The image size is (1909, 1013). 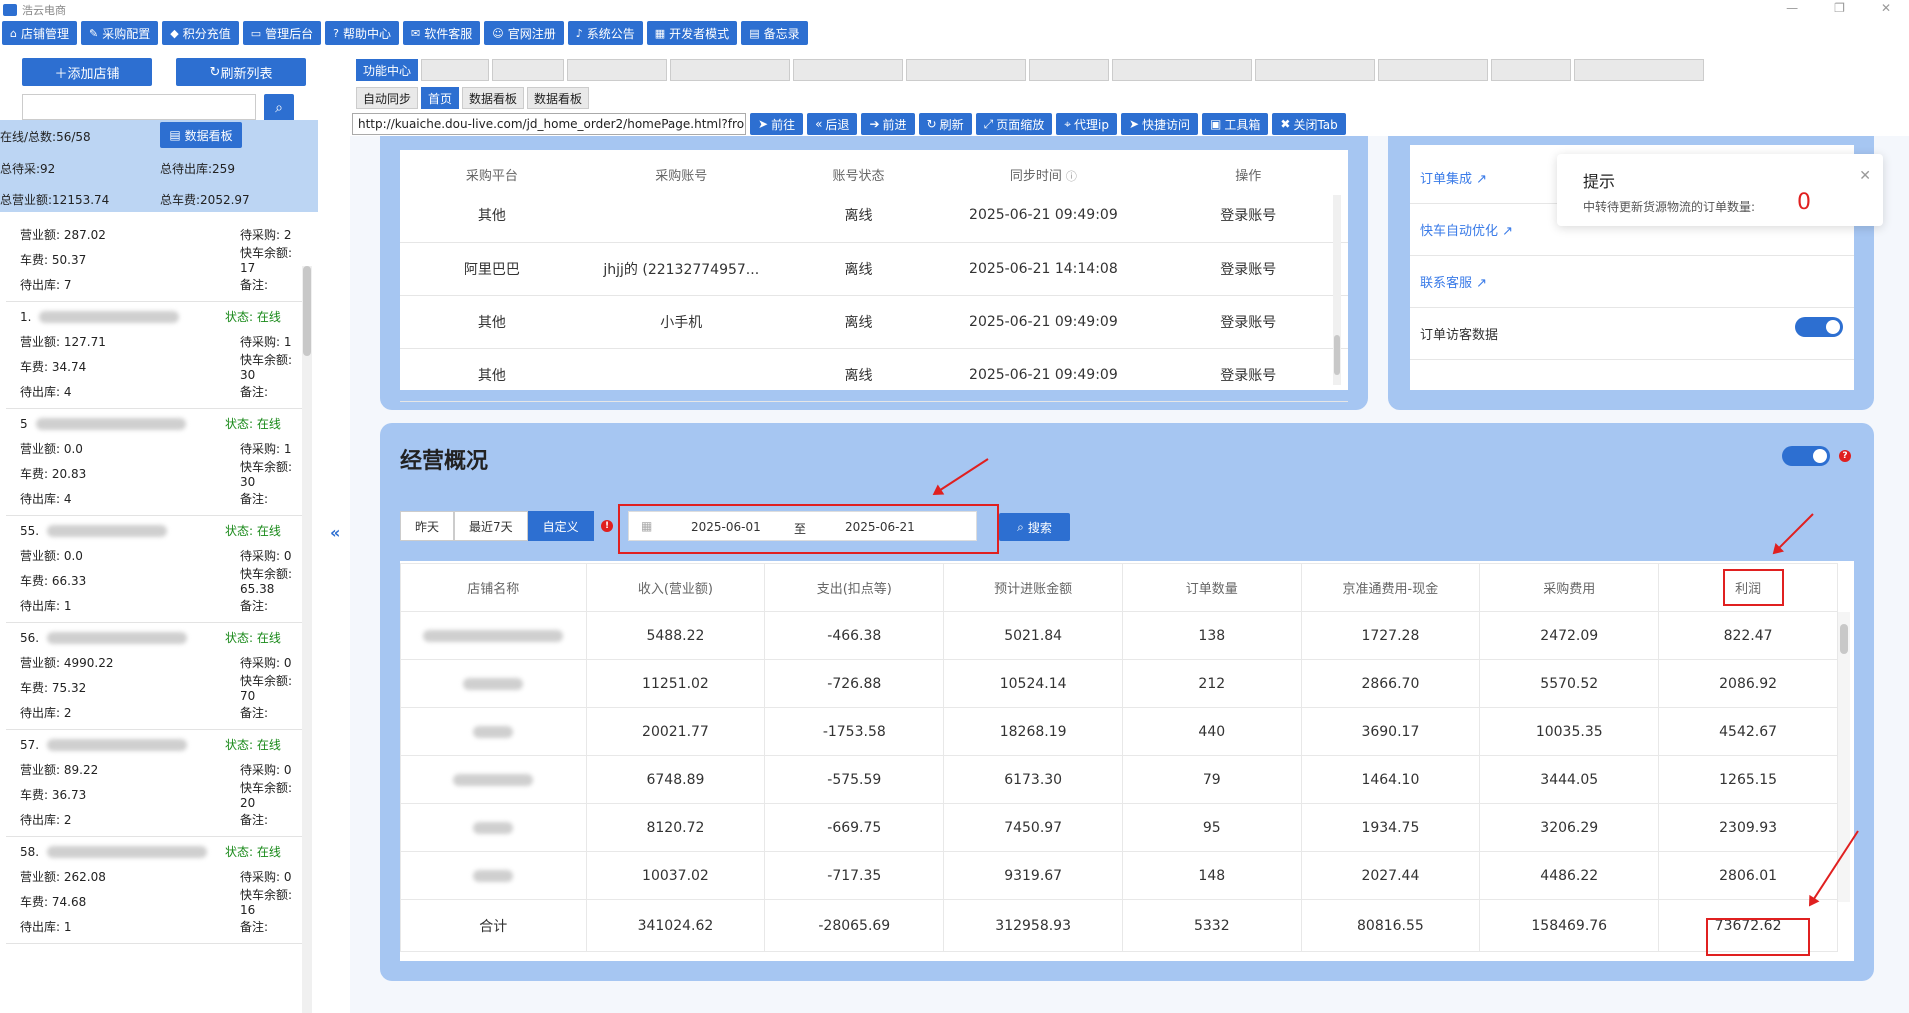 I want to click on shop-revenue: 营业额: 262.08, so click(x=63, y=877).